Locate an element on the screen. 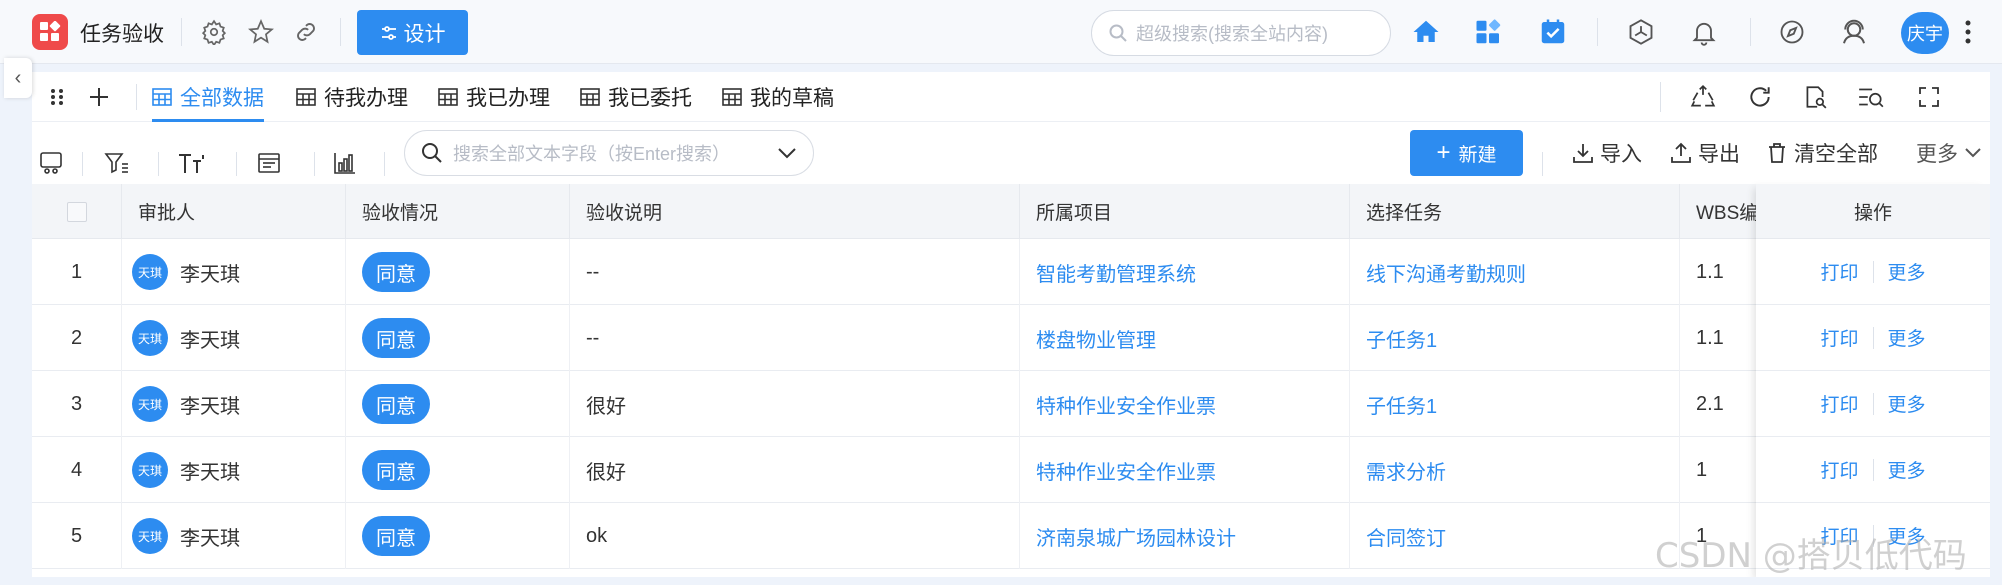  task-link: 需求分析 is located at coordinates (1515, 470).